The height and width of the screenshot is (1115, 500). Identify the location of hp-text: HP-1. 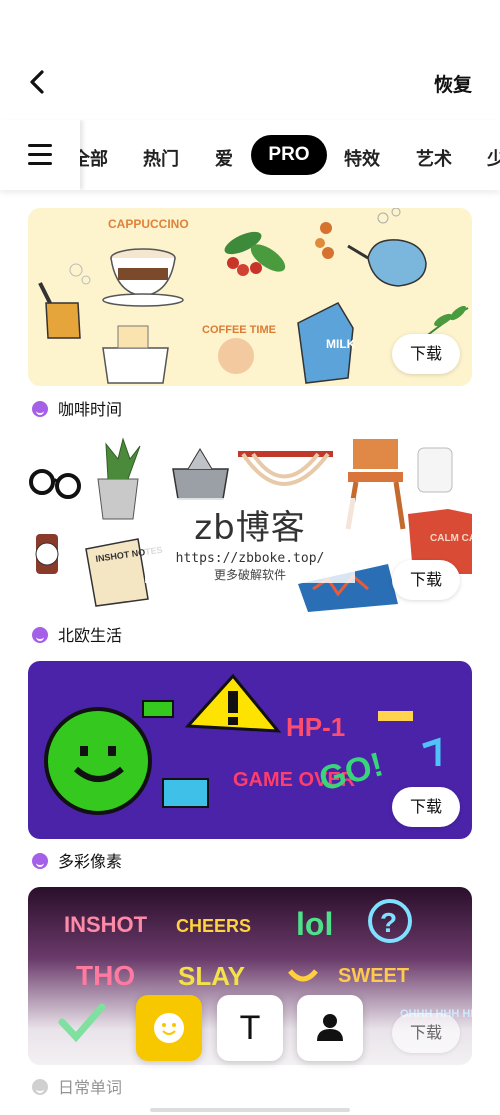
(315, 727).